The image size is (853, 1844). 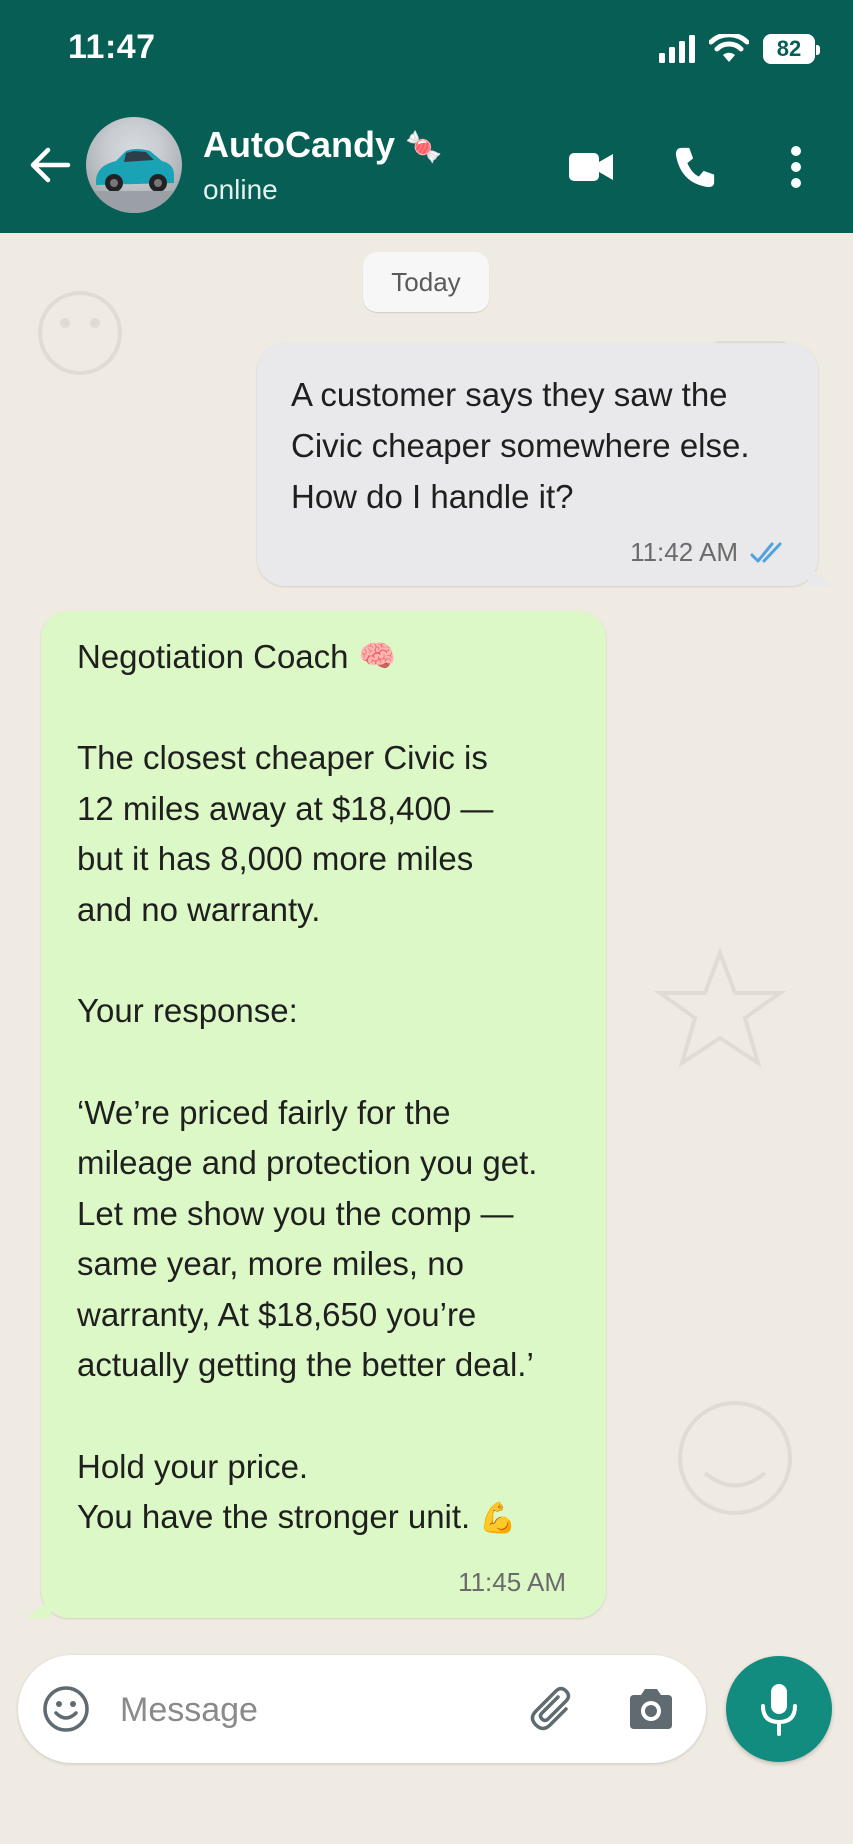 I want to click on status-time: 11:47, so click(x=112, y=47).